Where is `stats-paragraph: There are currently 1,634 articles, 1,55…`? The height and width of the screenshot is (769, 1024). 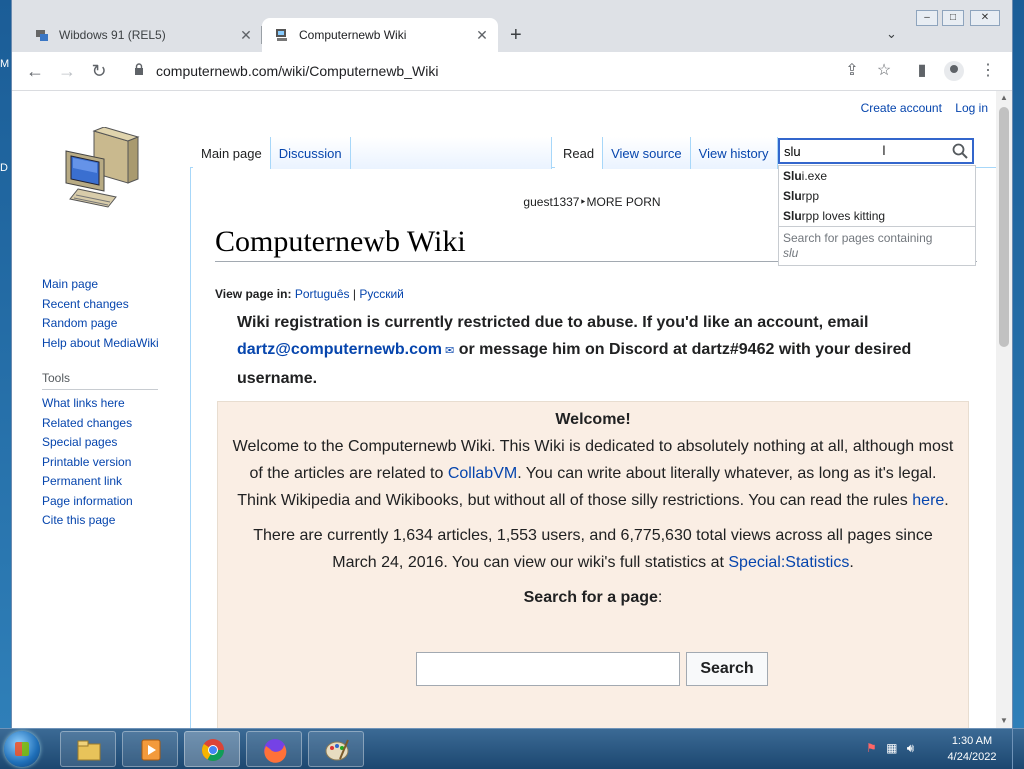
stats-paragraph: There are currently 1,634 articles, 1,55… is located at coordinates (593, 549).